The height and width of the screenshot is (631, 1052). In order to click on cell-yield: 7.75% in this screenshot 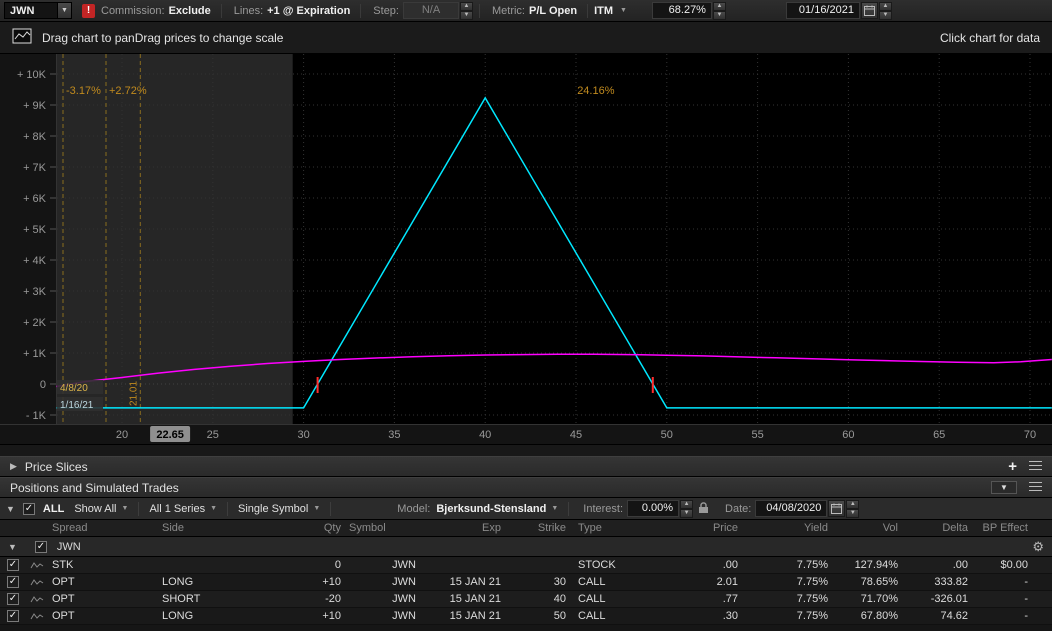, I will do `click(812, 616)`.